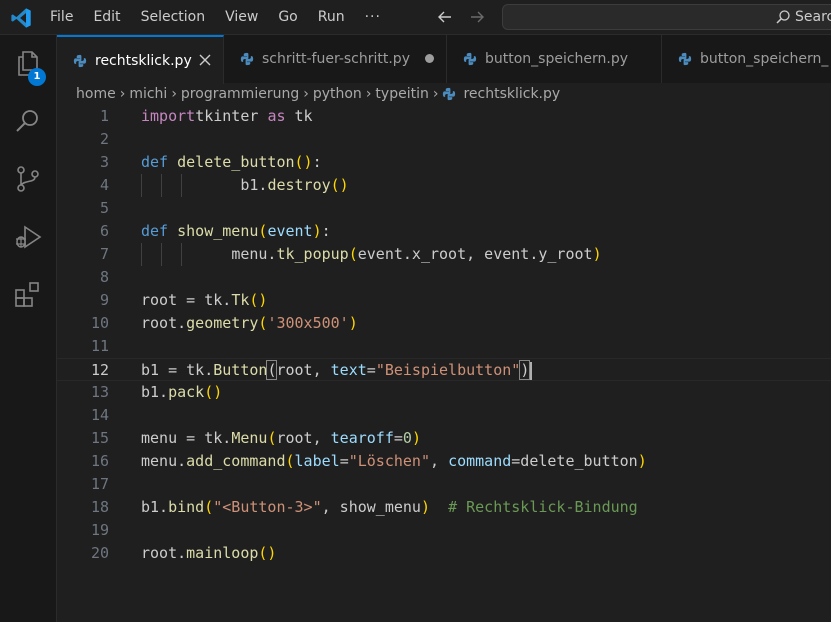  I want to click on close-icon, so click(205, 60).